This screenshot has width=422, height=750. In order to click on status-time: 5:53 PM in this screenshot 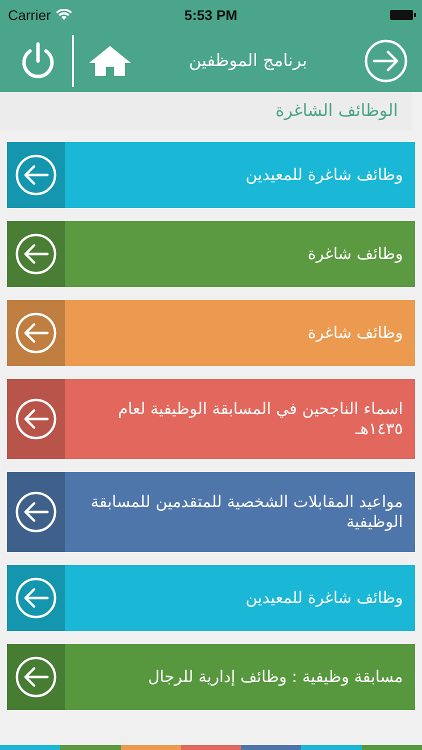, I will do `click(210, 15)`.